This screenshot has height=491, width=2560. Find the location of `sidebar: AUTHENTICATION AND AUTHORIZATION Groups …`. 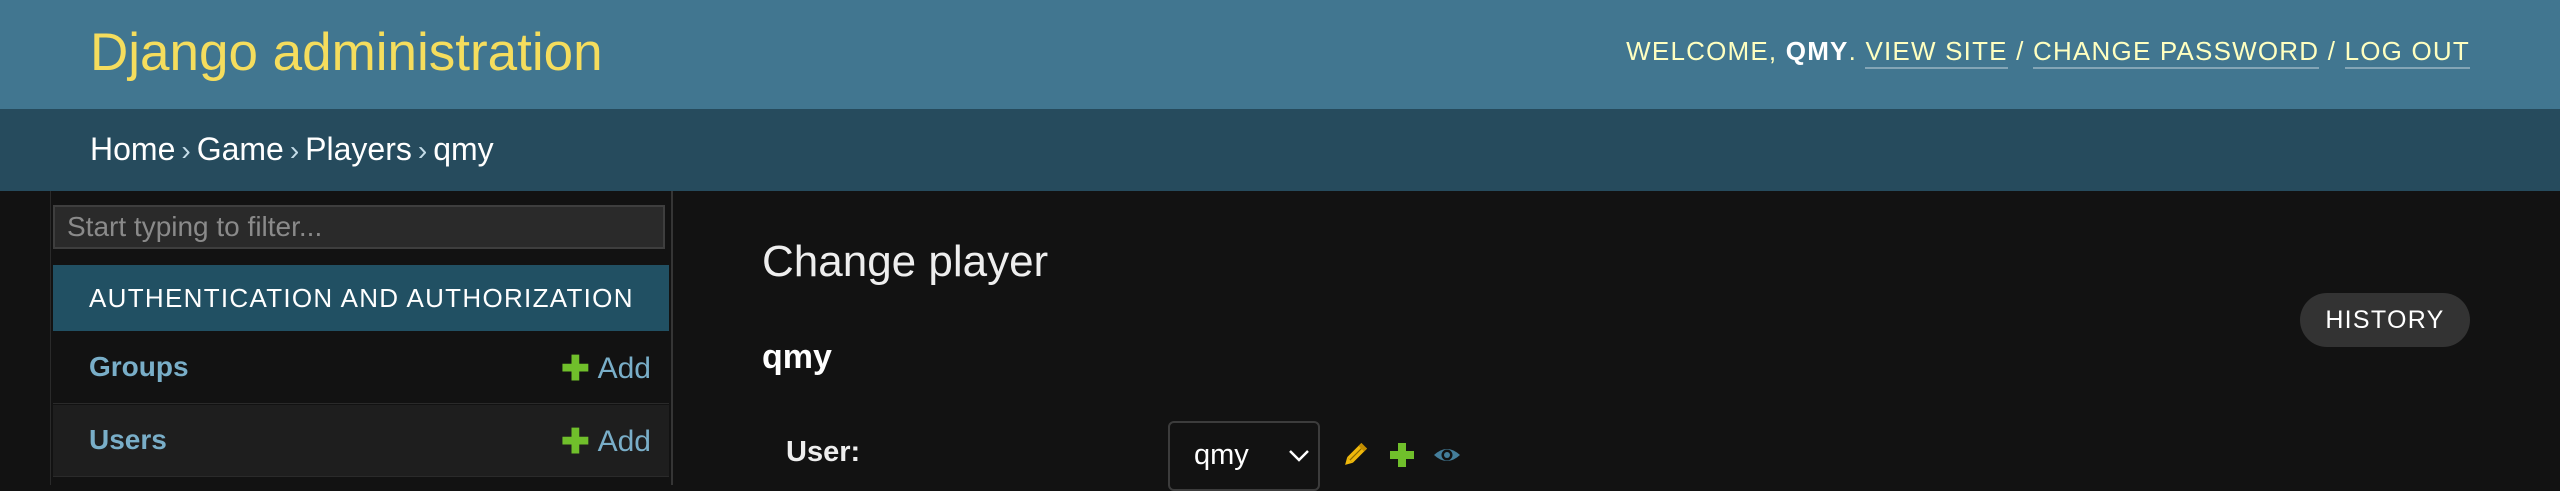

sidebar: AUTHENTICATION AND AUTHORIZATION Groups … is located at coordinates (361, 338).